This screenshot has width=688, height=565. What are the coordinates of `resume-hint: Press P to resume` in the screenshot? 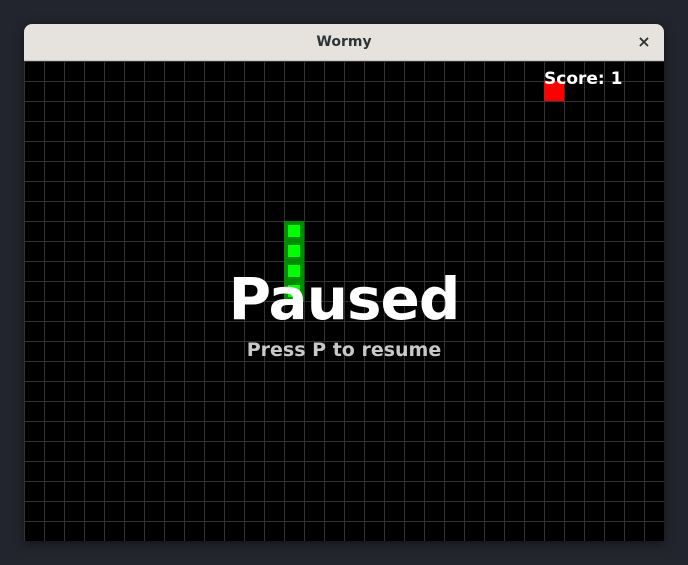 It's located at (344, 350).